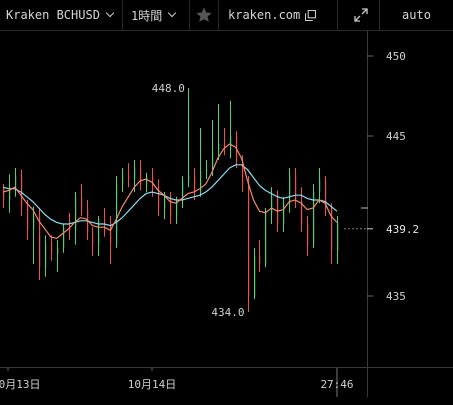 Image resolution: width=453 pixels, height=405 pixels. I want to click on site-label: kraken.com, so click(264, 15).